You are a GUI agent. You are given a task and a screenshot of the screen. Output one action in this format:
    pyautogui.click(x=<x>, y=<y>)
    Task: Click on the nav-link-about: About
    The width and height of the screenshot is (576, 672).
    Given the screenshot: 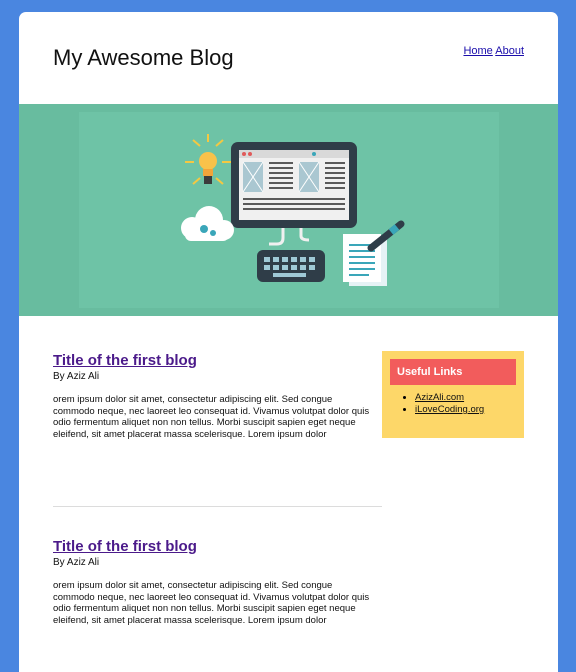 What is the action you would take?
    pyautogui.click(x=509, y=51)
    